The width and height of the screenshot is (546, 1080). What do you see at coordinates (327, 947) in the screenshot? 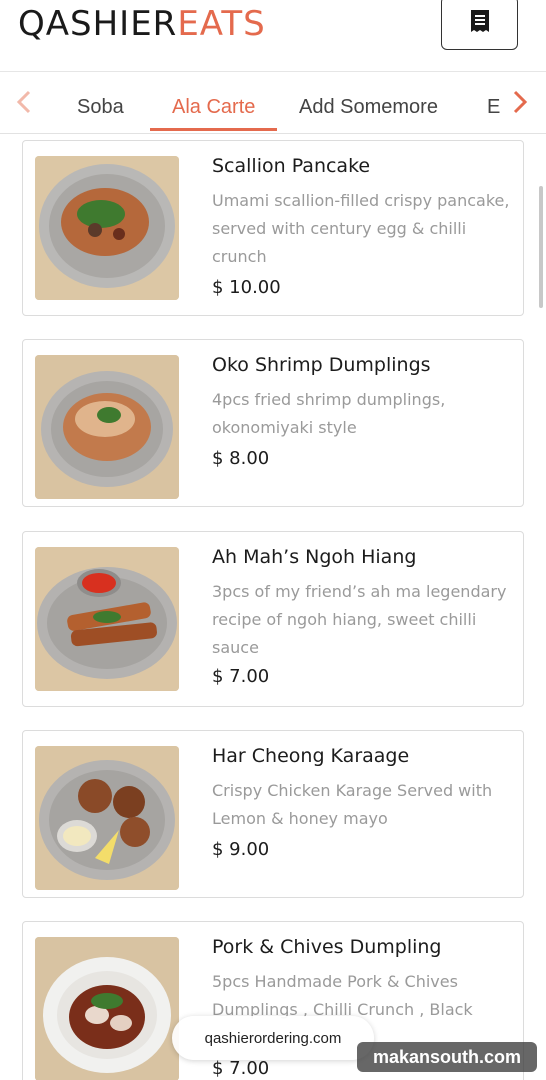
I see `menu-item-name: Pork & Chives Dumpling` at bounding box center [327, 947].